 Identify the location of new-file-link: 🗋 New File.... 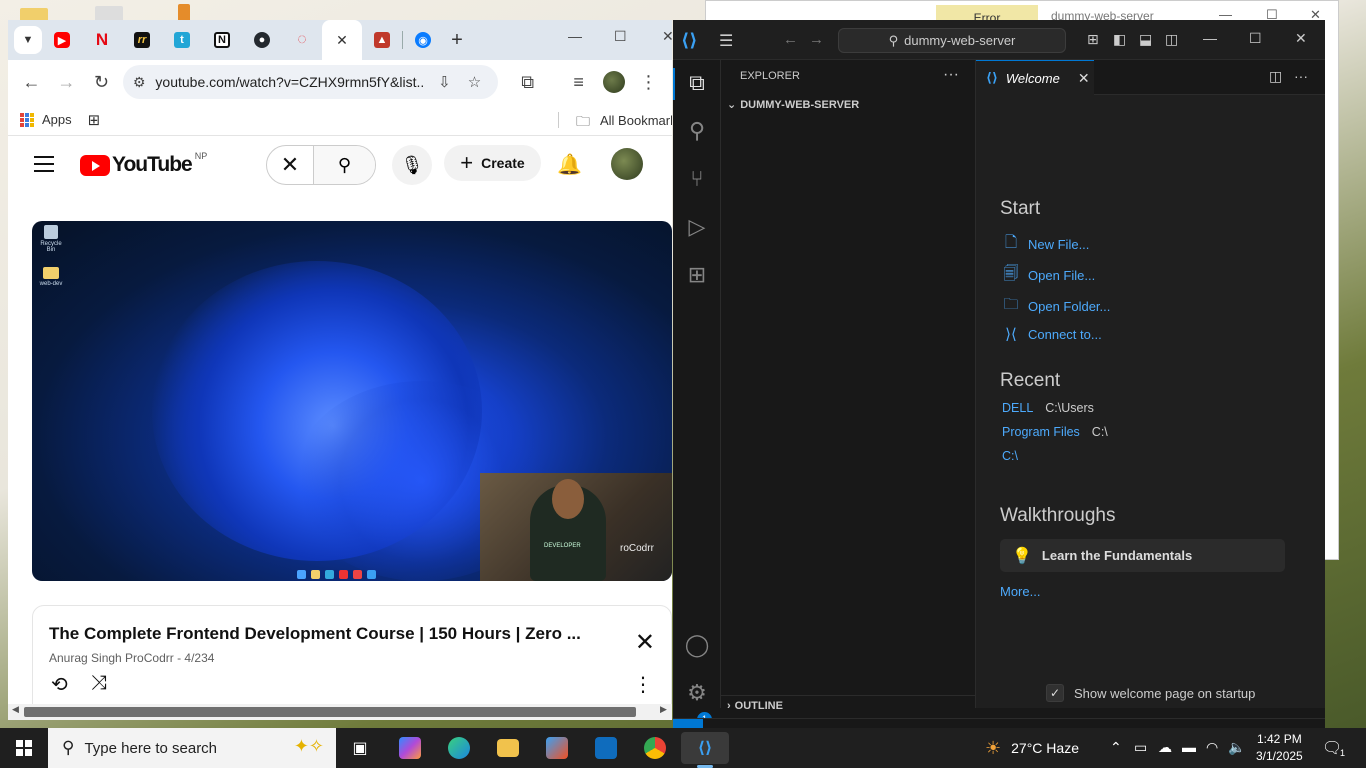
(1044, 244).